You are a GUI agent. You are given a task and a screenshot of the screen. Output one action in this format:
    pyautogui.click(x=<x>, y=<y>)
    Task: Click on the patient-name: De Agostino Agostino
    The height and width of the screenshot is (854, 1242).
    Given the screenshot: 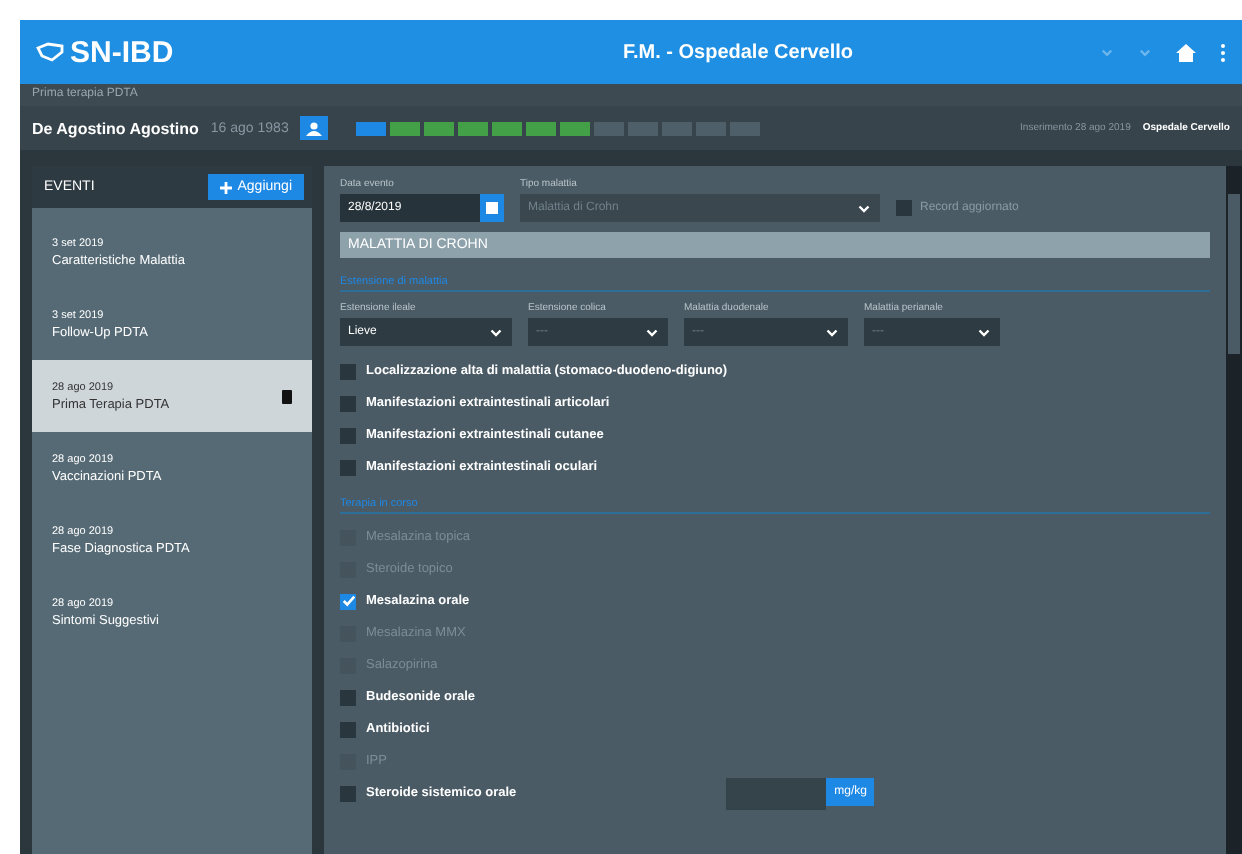 What is the action you would take?
    pyautogui.click(x=115, y=128)
    